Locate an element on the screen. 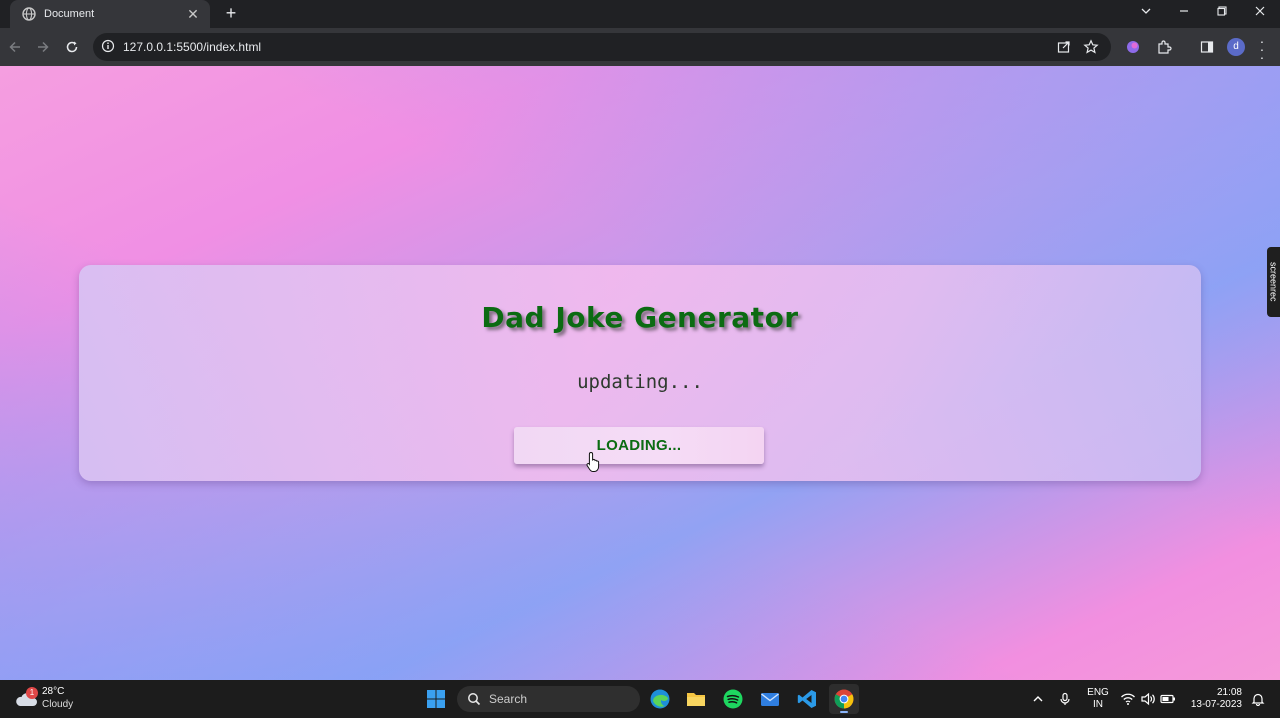 The width and height of the screenshot is (1280, 718). forward-arrow-icon is located at coordinates (43, 47).